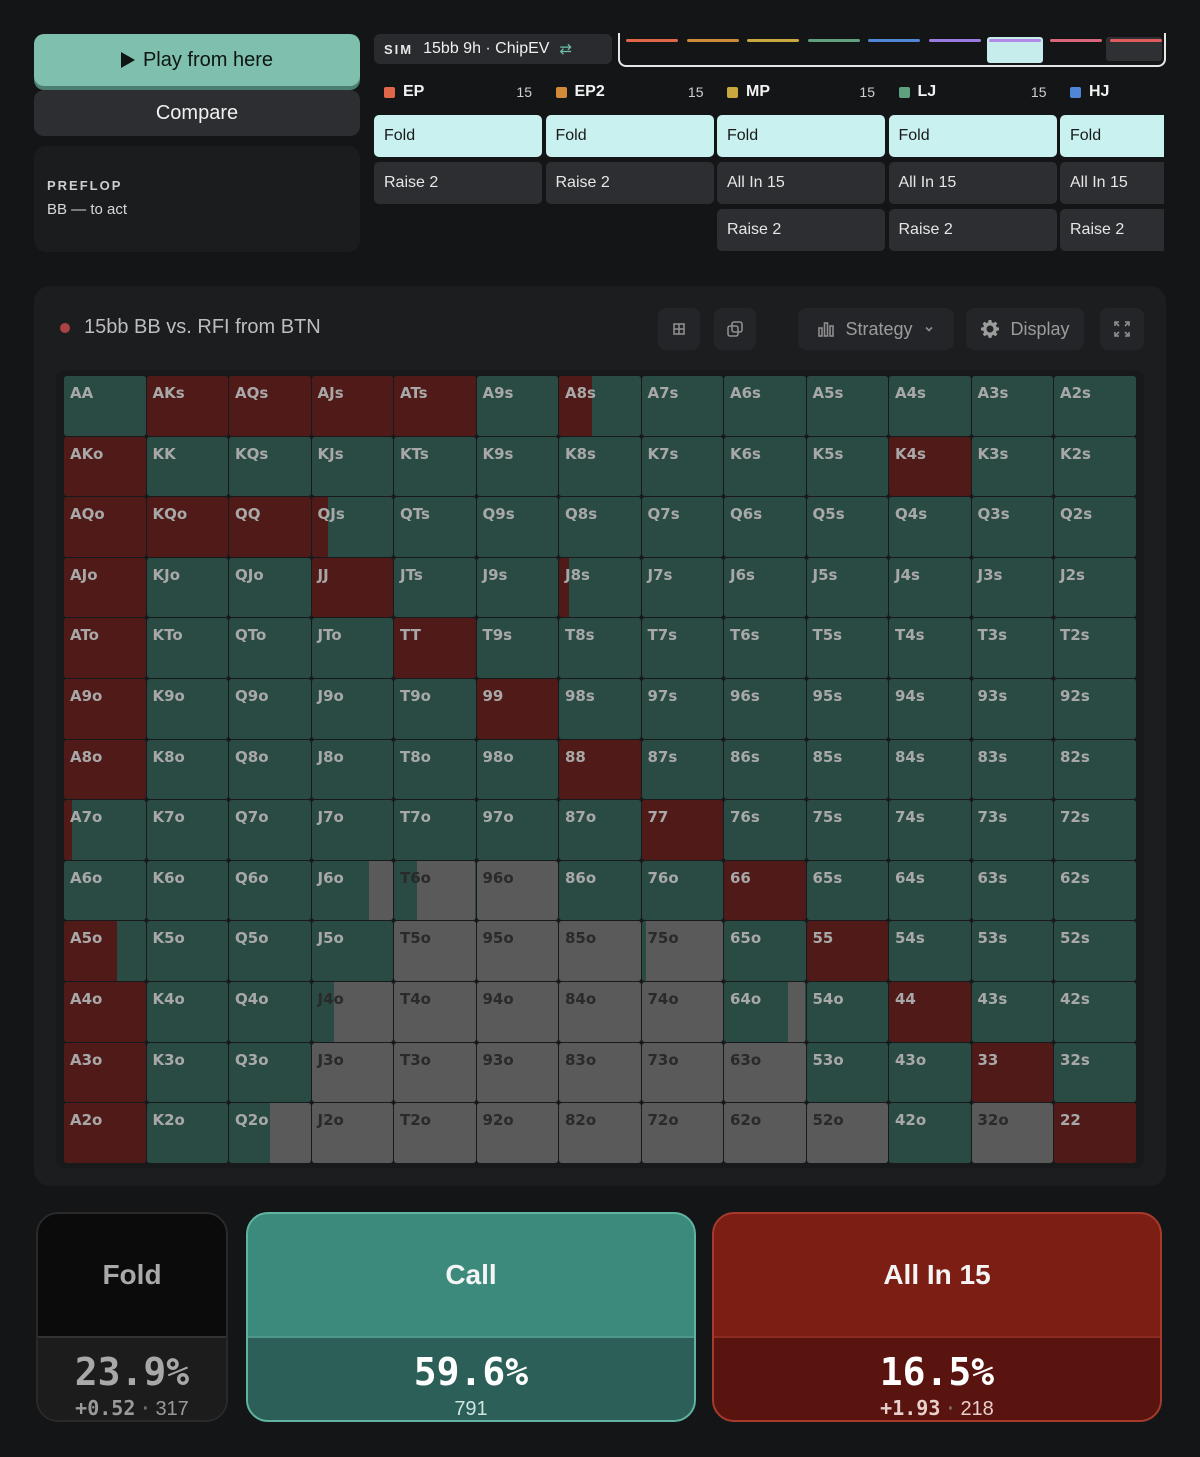 The width and height of the screenshot is (1200, 1457). Describe the element at coordinates (105, 1133) in the screenshot. I see `hand-cell: A2o` at that location.